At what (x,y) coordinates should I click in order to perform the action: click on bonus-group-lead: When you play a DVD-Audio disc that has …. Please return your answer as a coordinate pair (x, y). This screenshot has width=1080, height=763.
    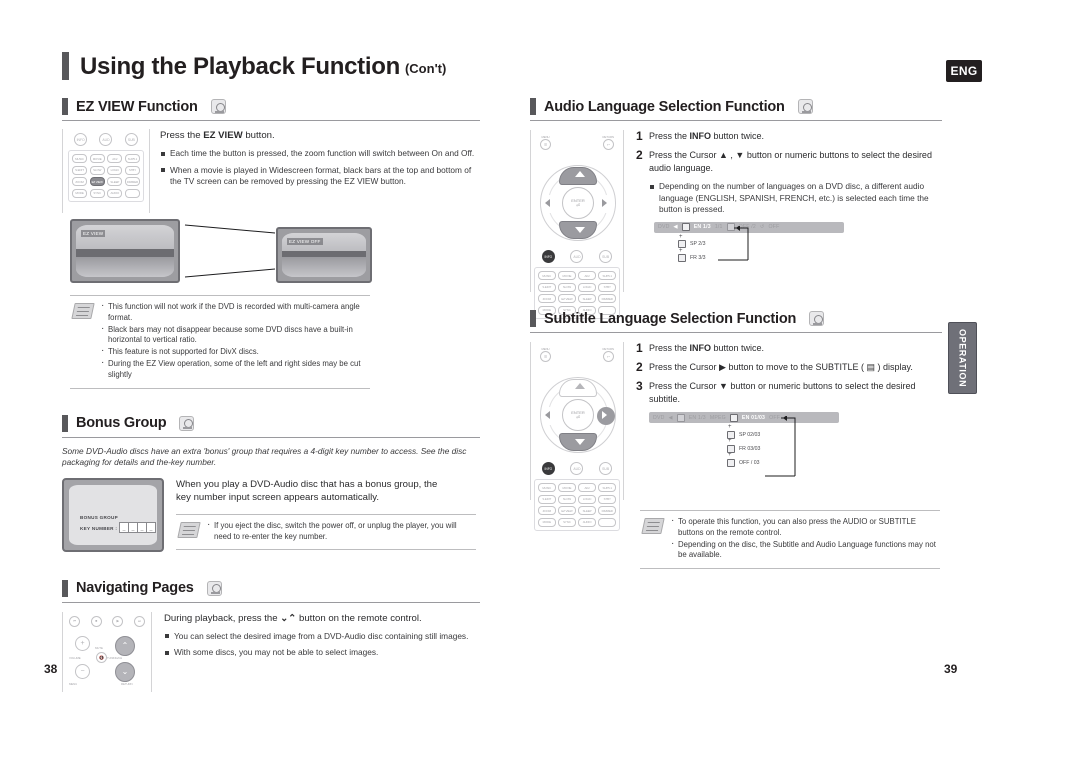
    Looking at the image, I should click on (307, 490).